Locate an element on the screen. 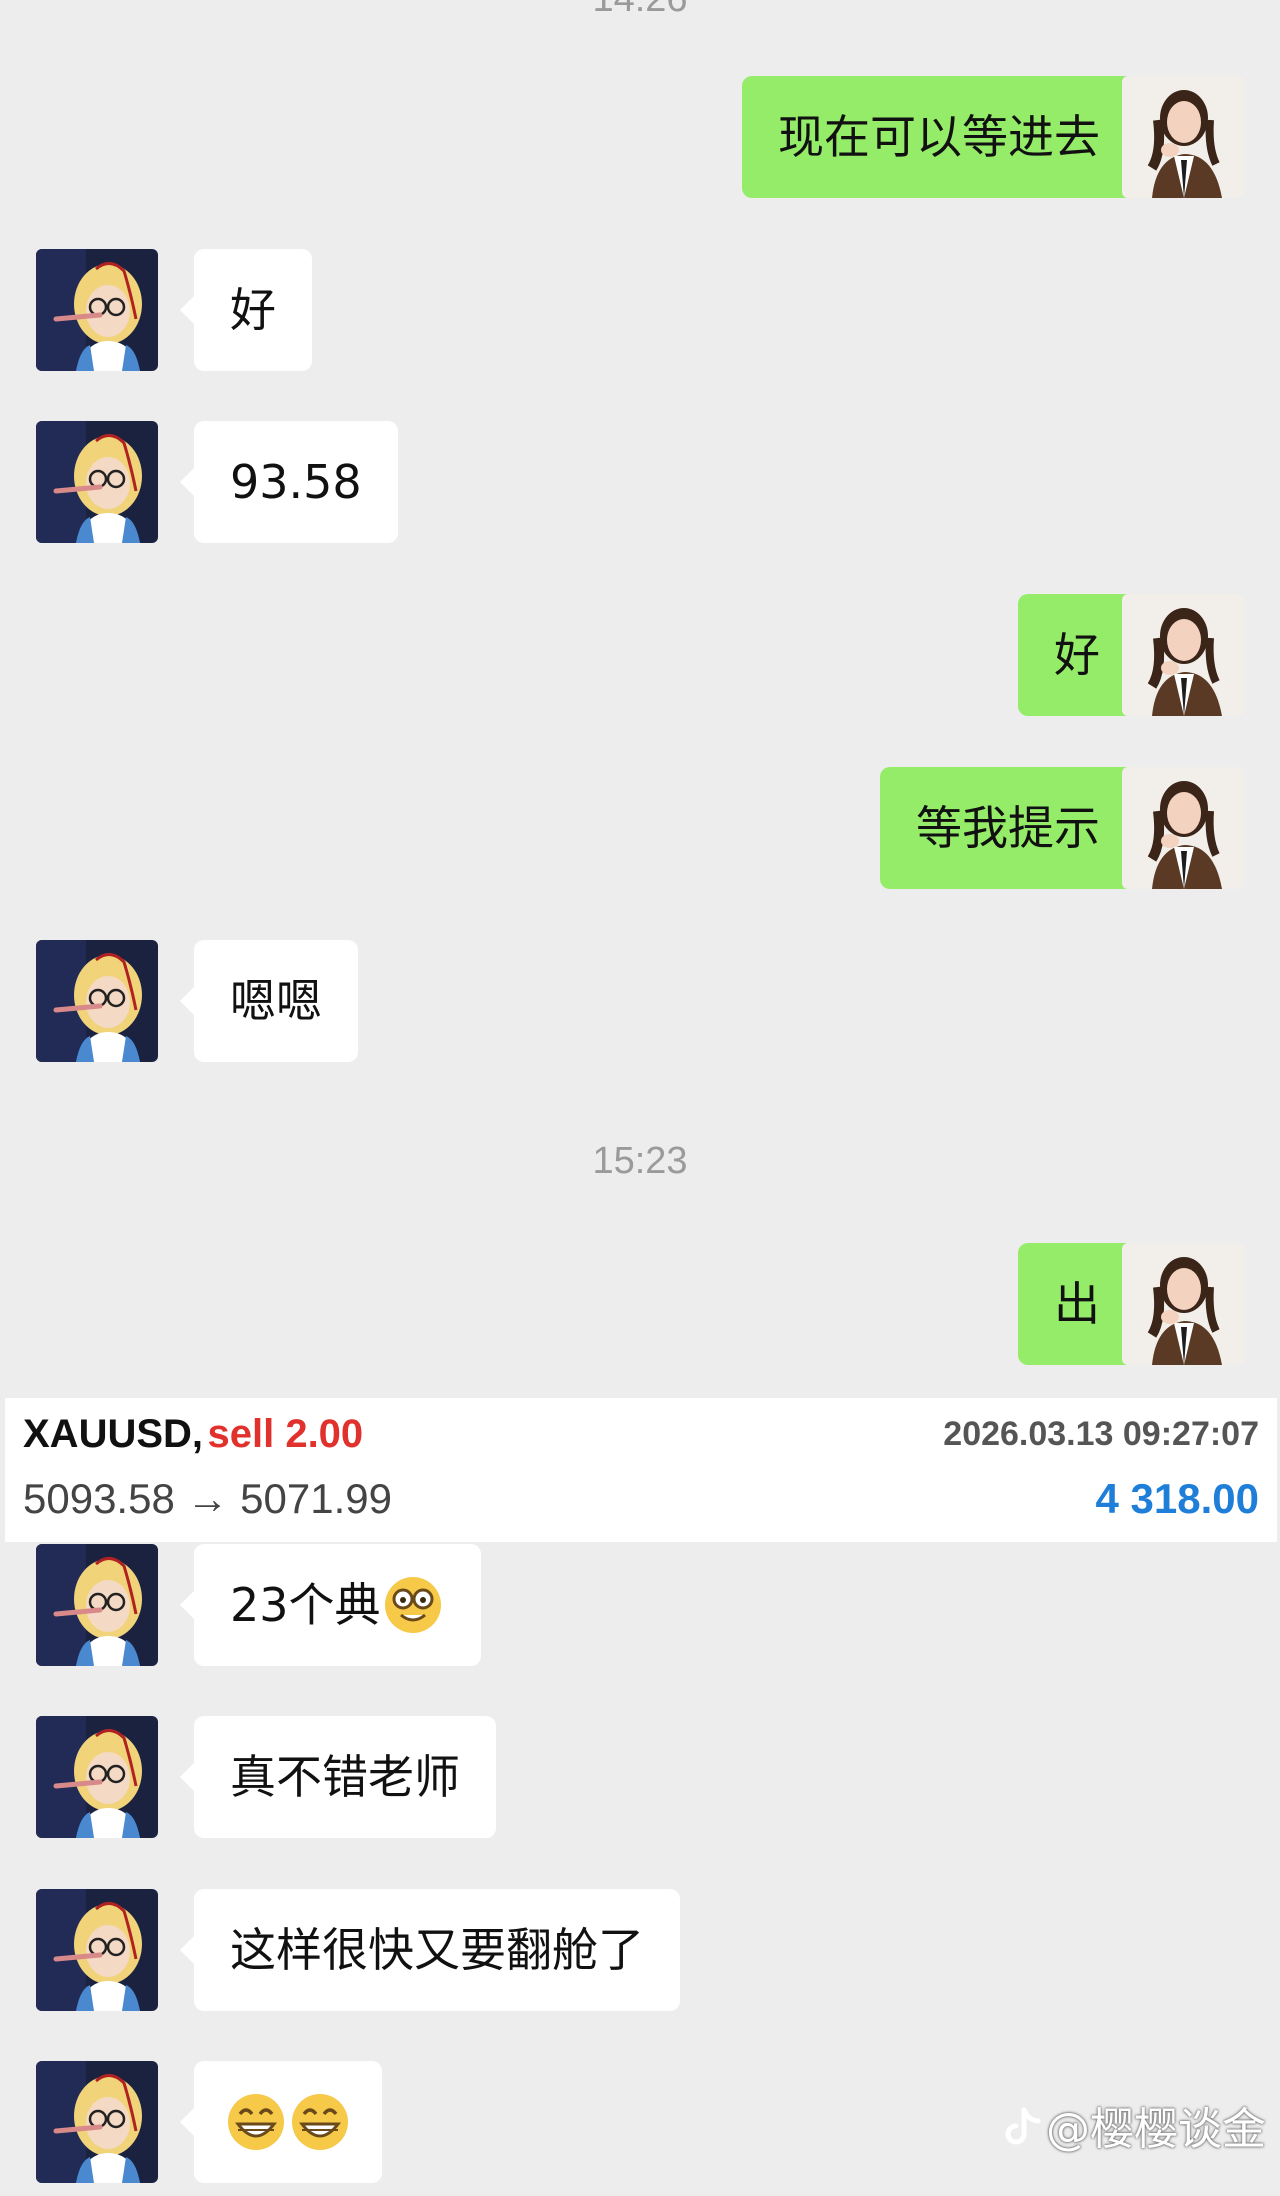  message-bubble-incoming: 23个典 is located at coordinates (330, 1605).